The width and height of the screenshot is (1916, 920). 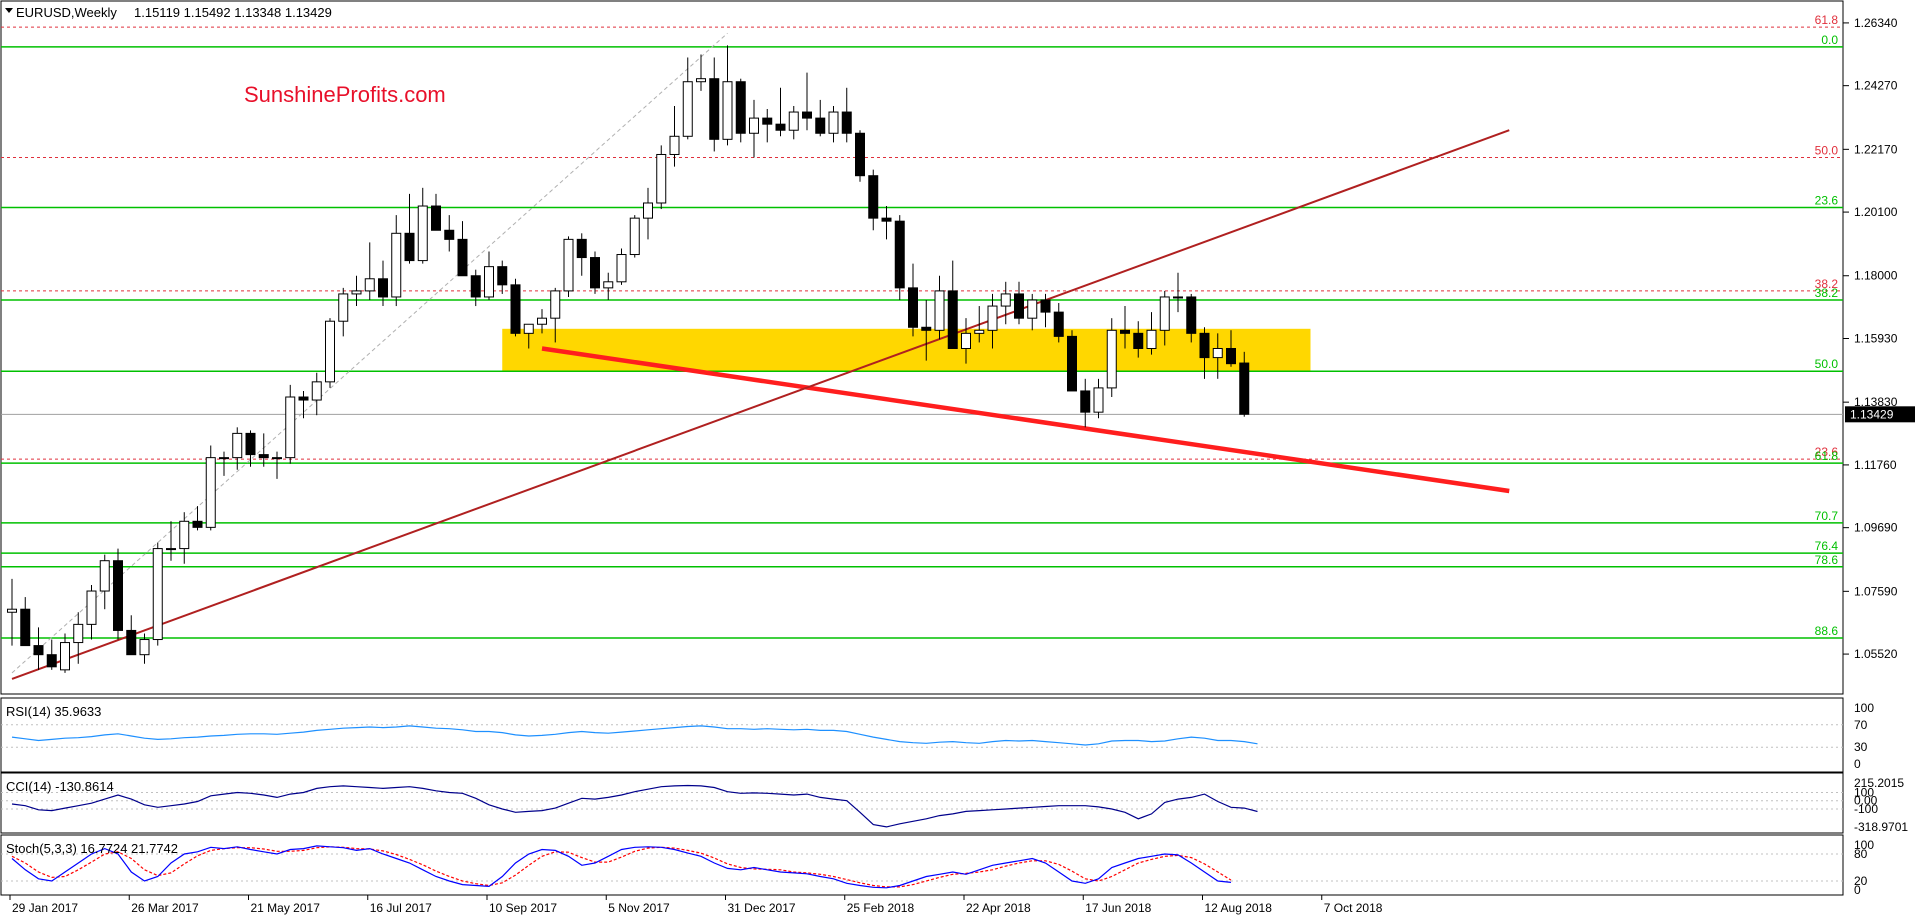 I want to click on indicator-tick-label: 100, so click(x=1864, y=708).